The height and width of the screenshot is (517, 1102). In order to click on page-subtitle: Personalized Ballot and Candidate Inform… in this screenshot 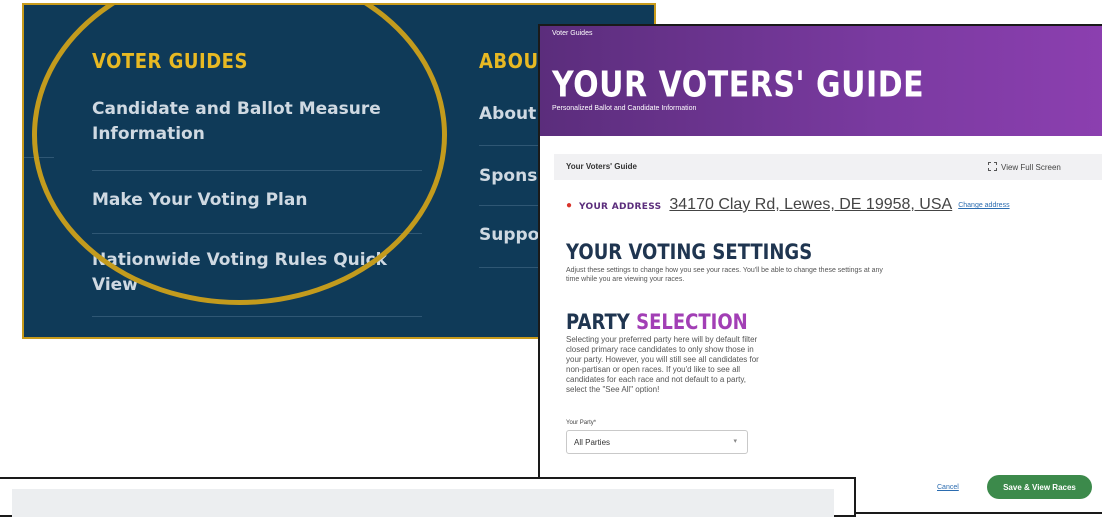, I will do `click(624, 108)`.